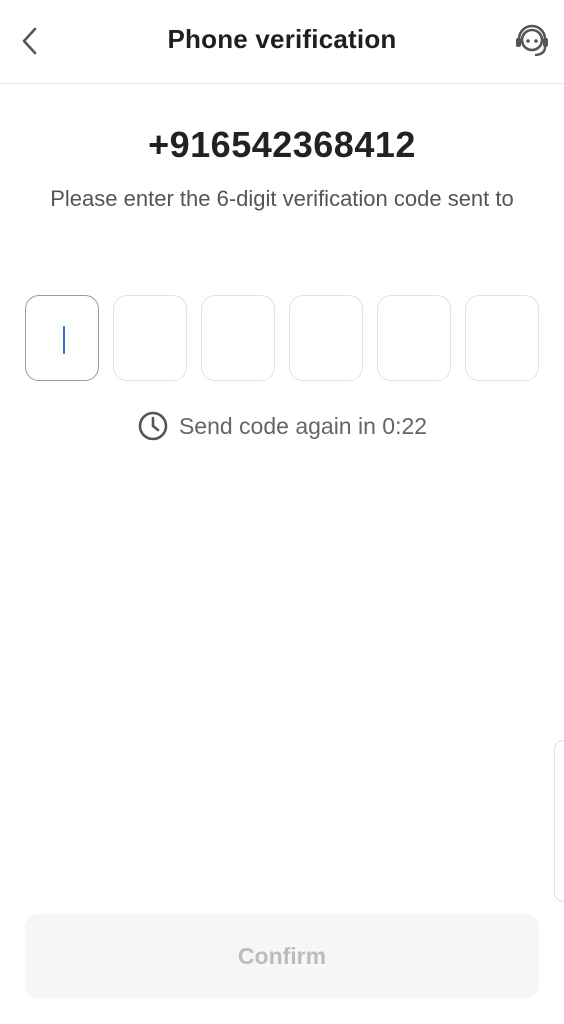 This screenshot has height=1024, width=564. Describe the element at coordinates (153, 426) in the screenshot. I see `clock-icon` at that location.